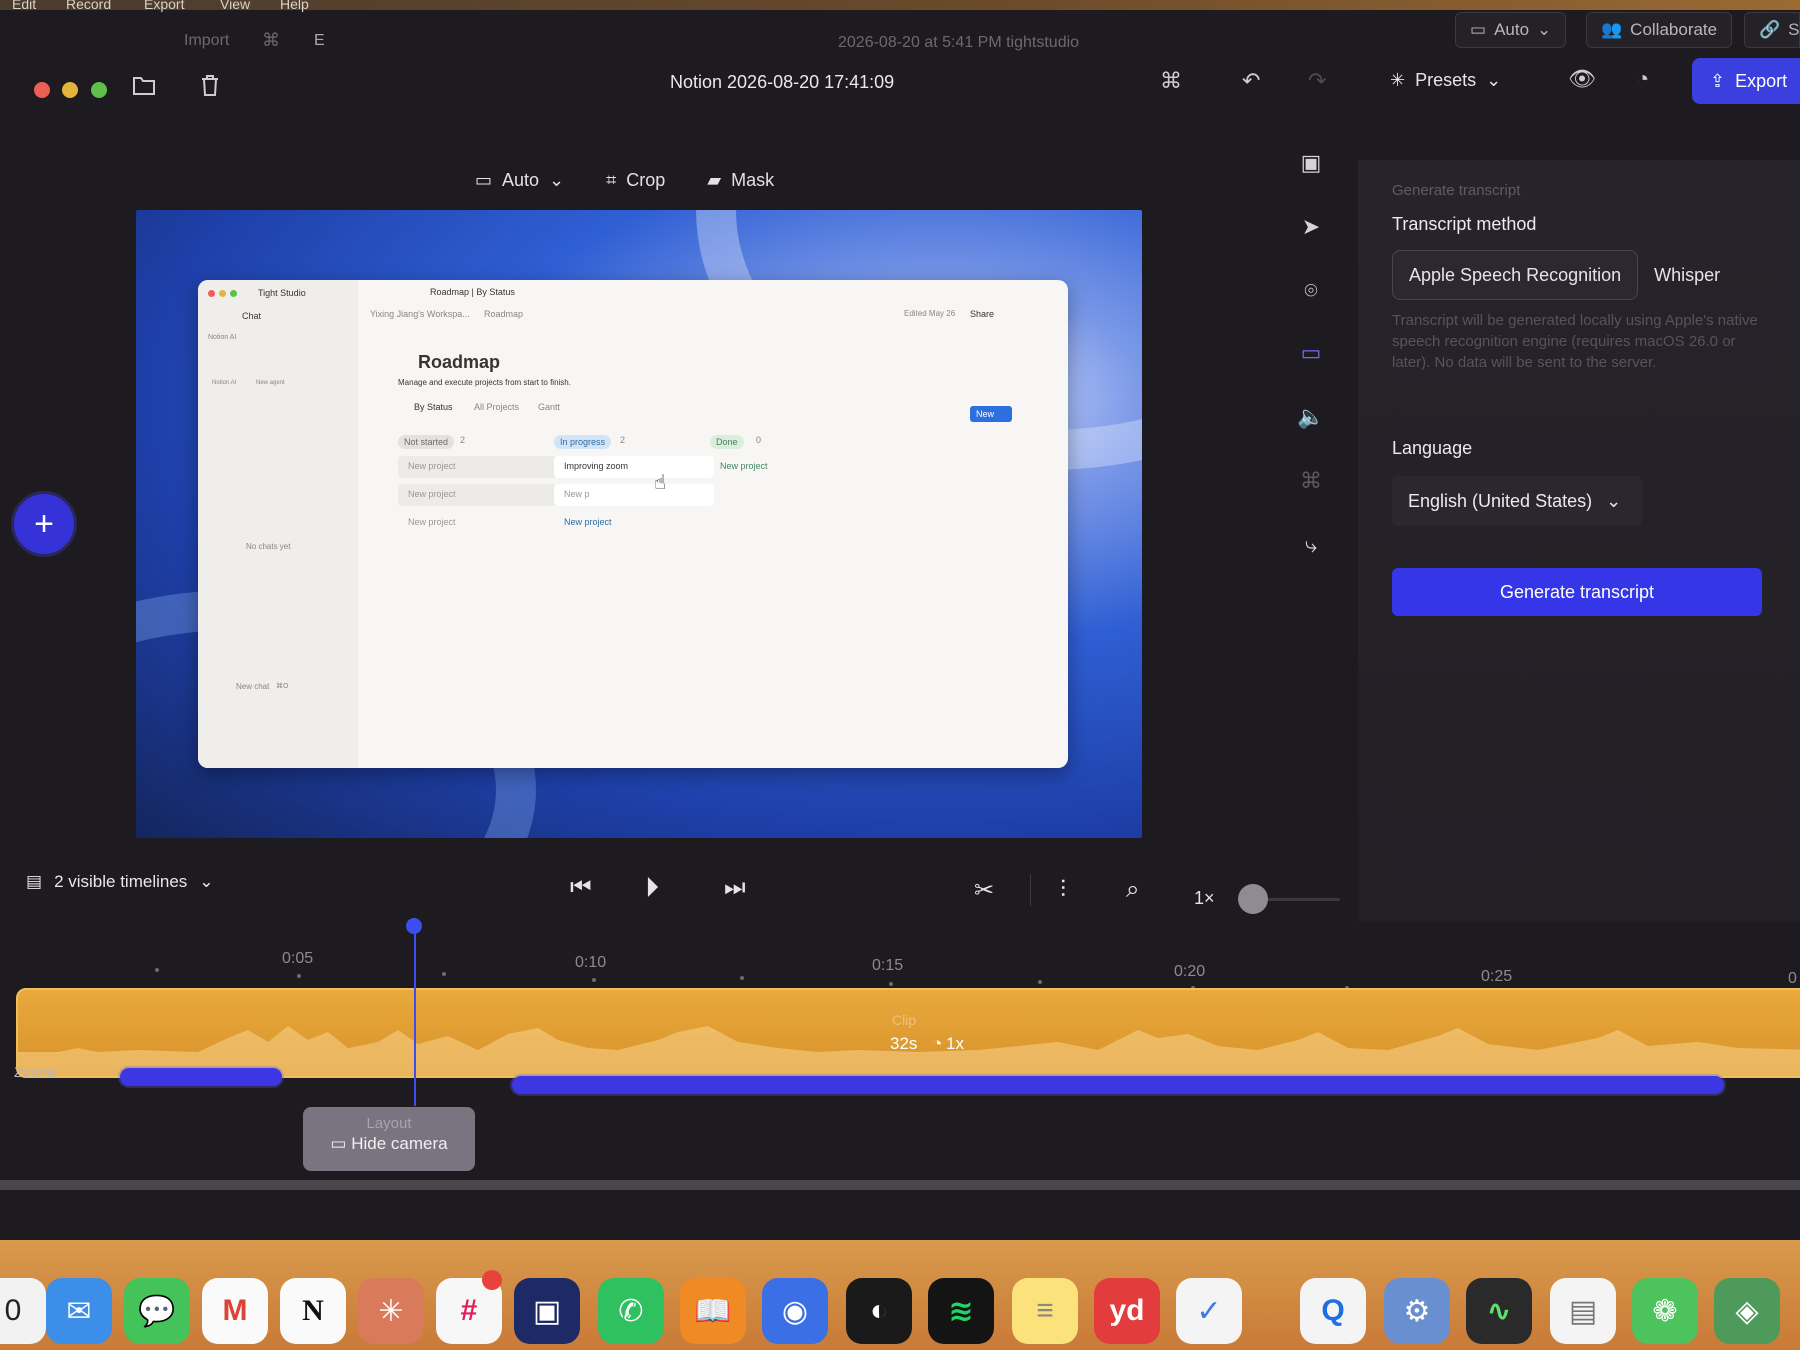 Image resolution: width=1800 pixels, height=1350 pixels. Describe the element at coordinates (1317, 81) in the screenshot. I see `redo-icon: ↷` at that location.